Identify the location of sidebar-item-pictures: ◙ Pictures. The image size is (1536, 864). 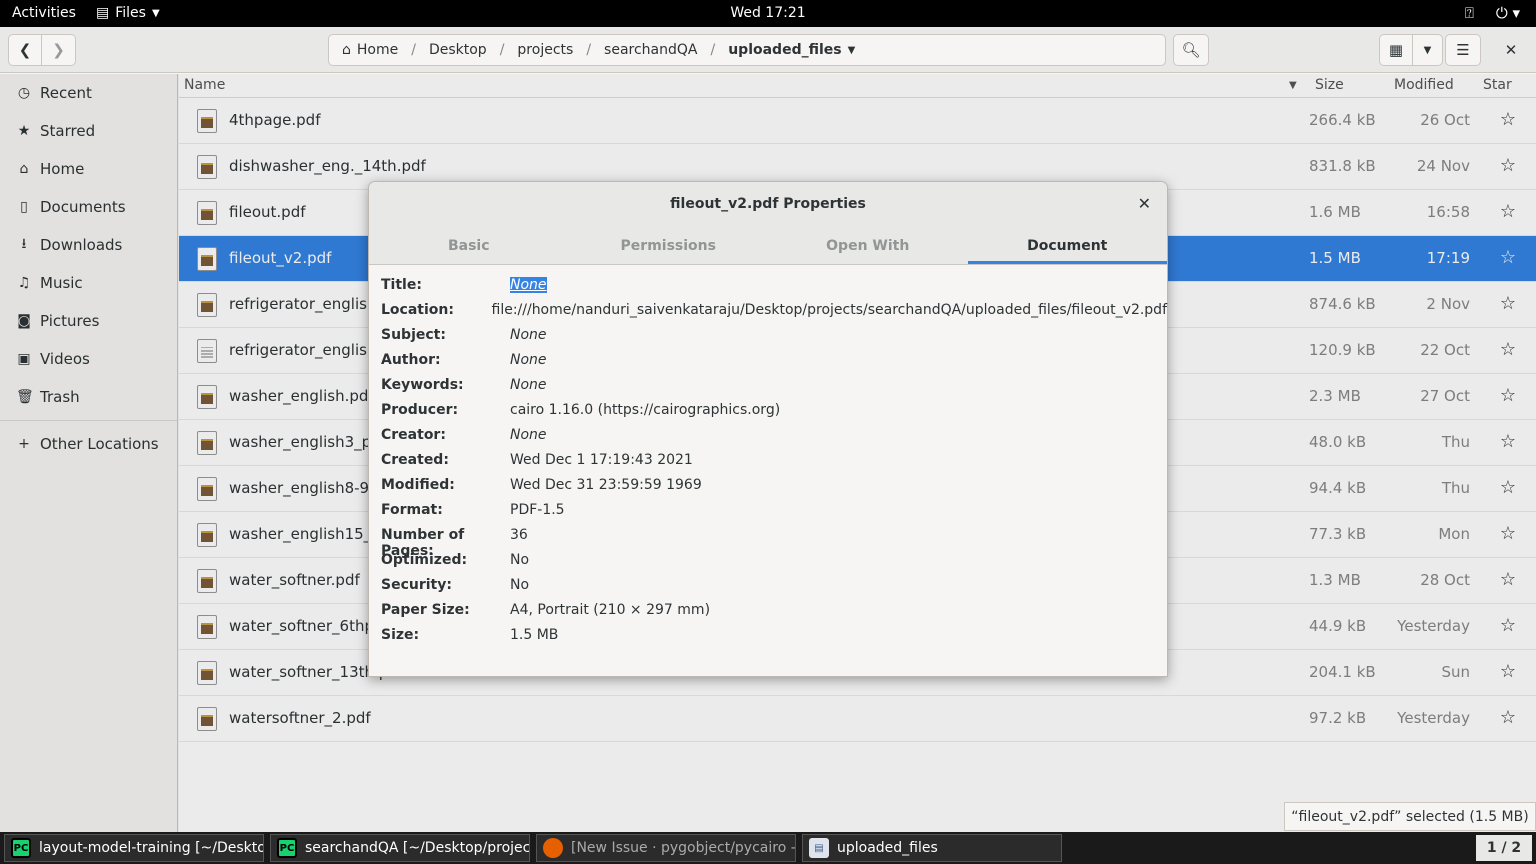
(88, 321).